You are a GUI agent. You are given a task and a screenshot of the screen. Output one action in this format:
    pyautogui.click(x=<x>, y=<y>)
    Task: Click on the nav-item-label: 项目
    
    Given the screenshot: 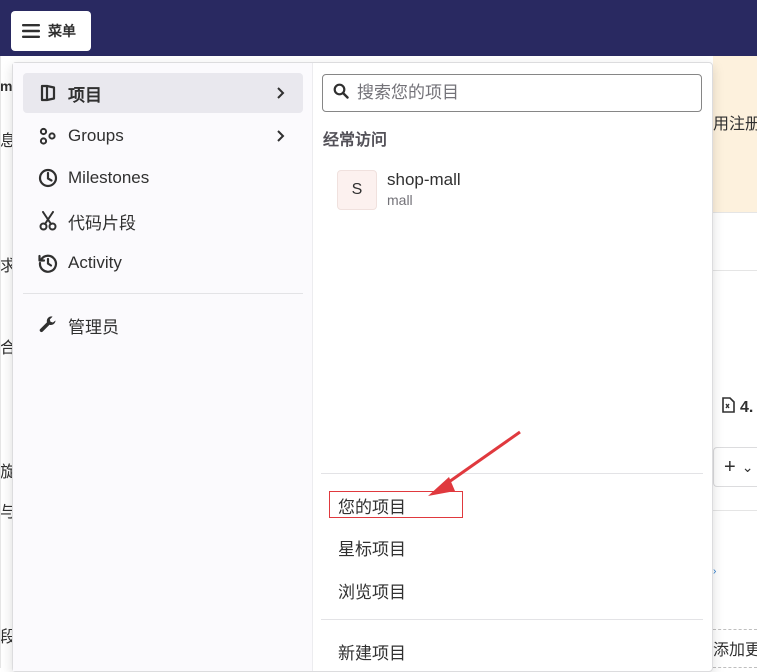 What is the action you would take?
    pyautogui.click(x=85, y=95)
    